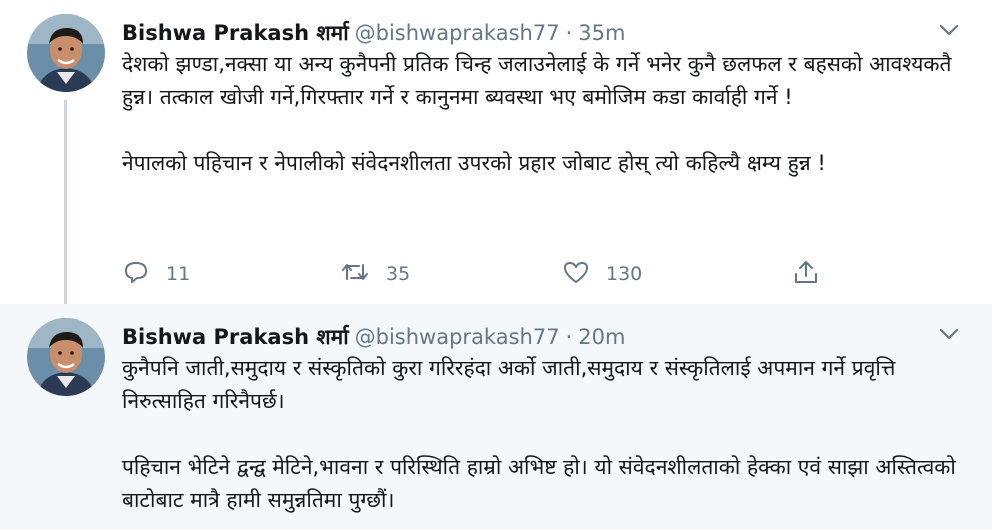 This screenshot has width=992, height=530. I want to click on tweet-header: Bishwa Prakash शर्मा @bishwaprakash77 · 20m, so click(373, 337).